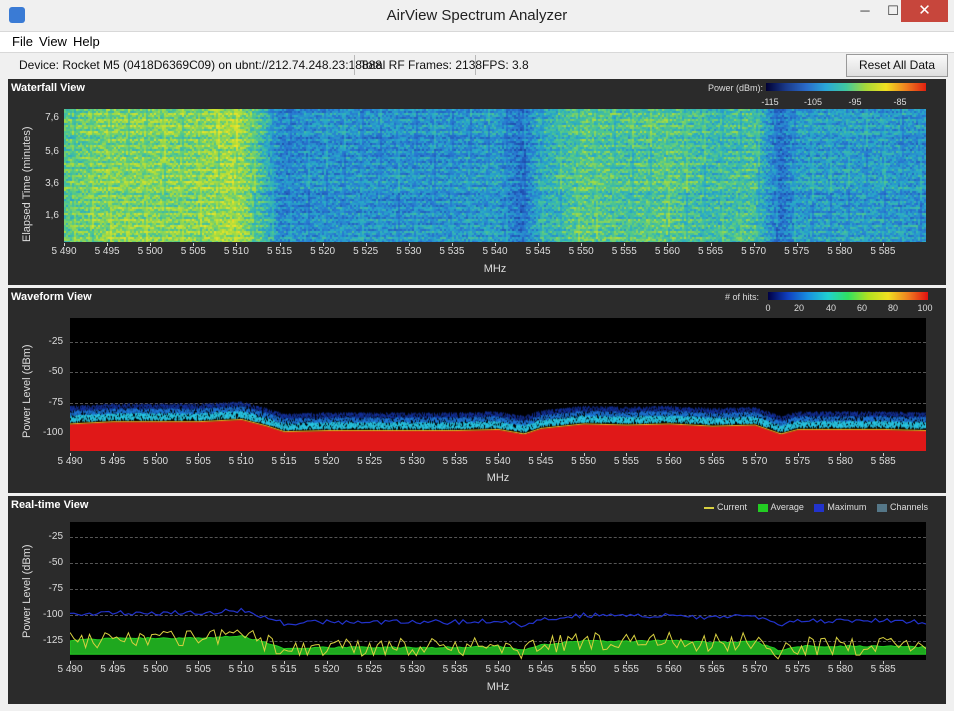  Describe the element at coordinates (52, 614) in the screenshot. I see `y-tick: -100` at that location.